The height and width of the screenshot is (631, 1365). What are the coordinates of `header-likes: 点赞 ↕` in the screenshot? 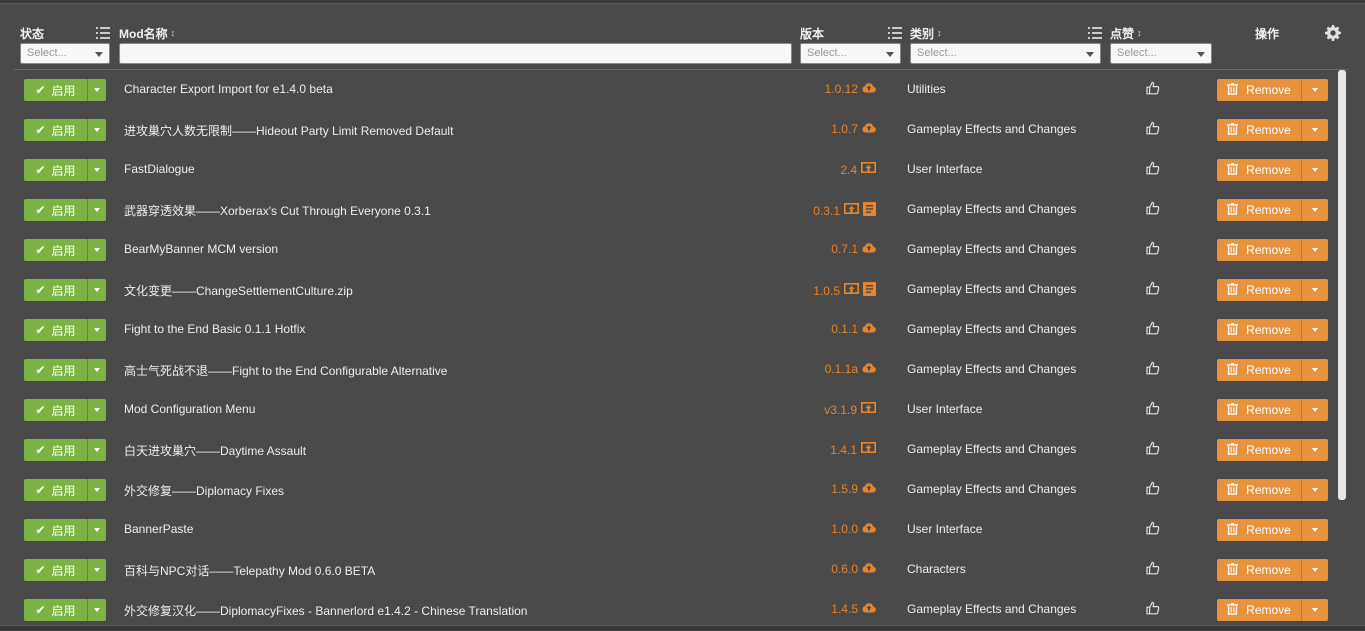 It's located at (1126, 33).